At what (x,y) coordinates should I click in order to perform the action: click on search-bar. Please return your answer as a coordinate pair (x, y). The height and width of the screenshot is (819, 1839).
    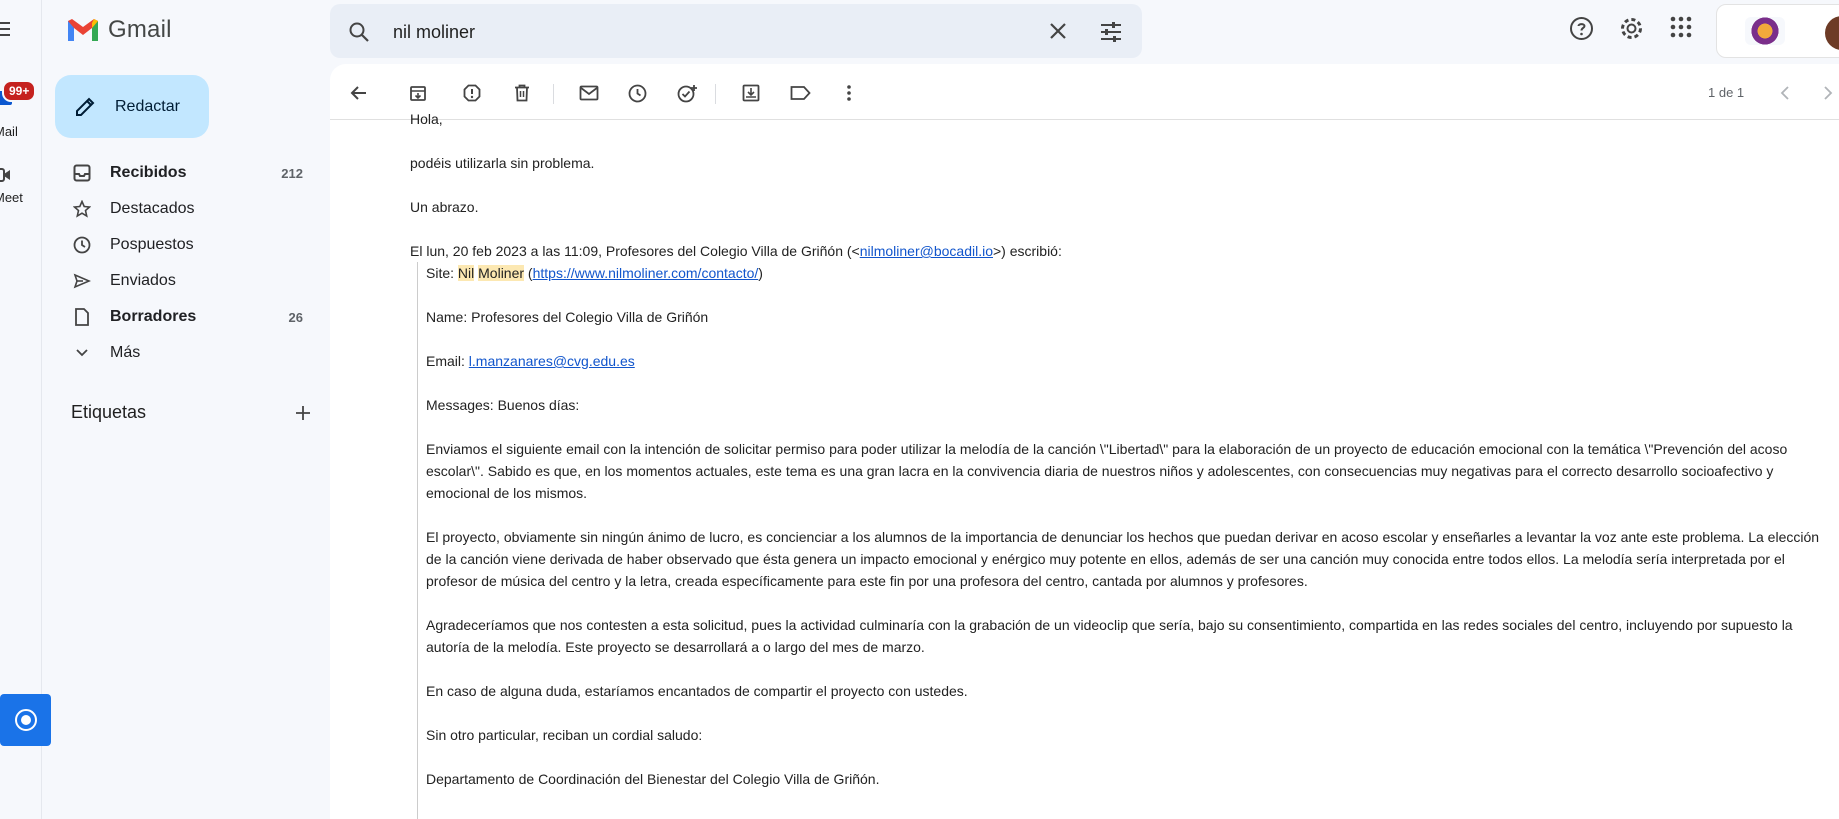
    Looking at the image, I should click on (736, 31).